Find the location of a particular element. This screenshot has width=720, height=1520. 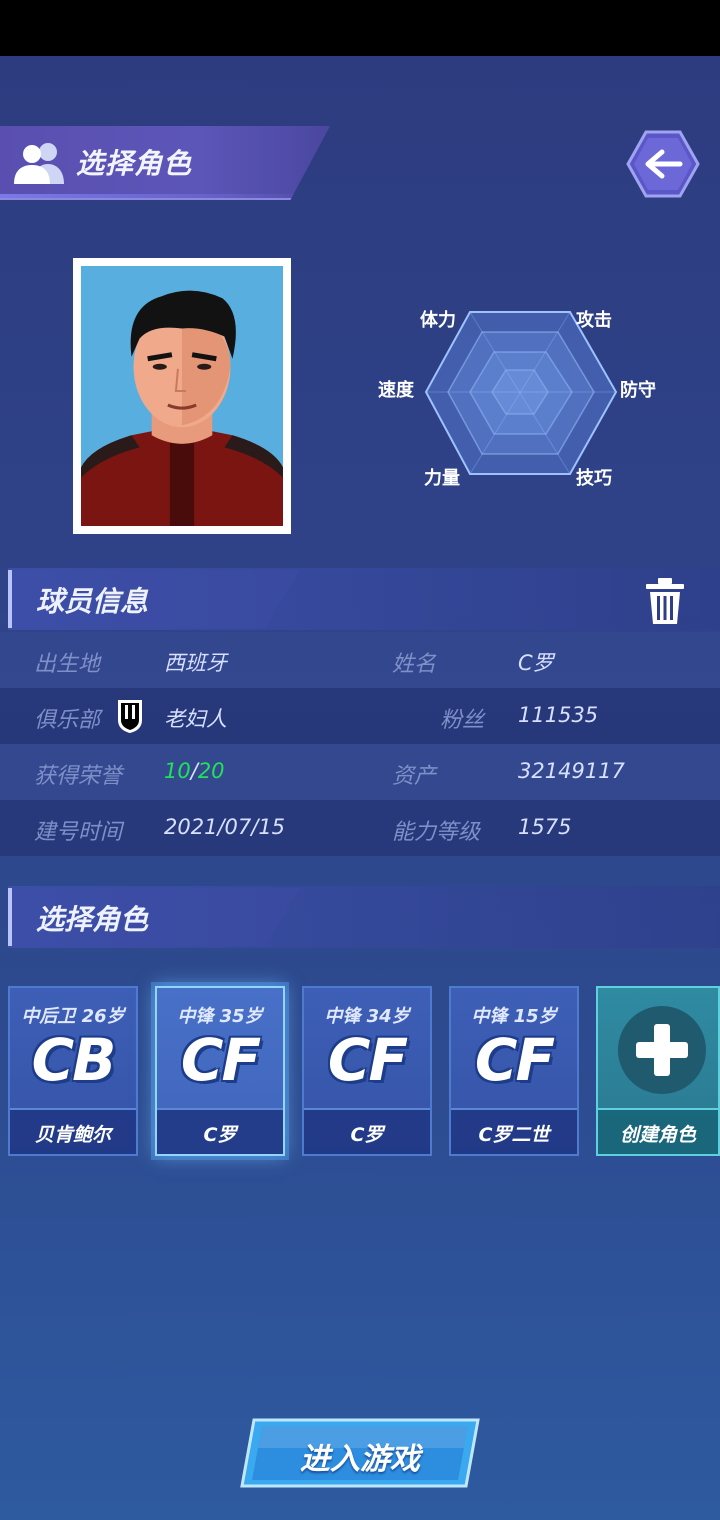

value-honors: 10/20 is located at coordinates (194, 771).